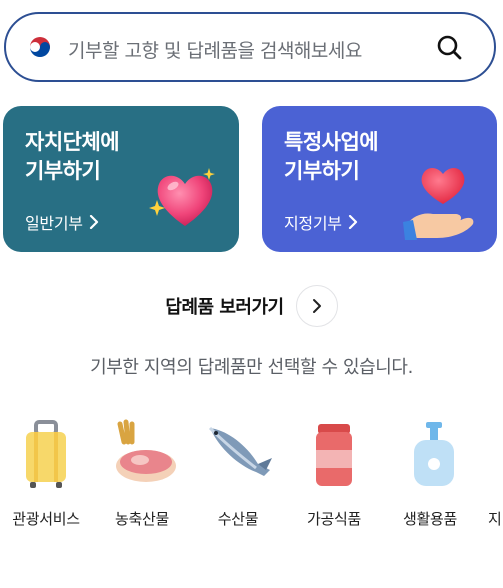 Image resolution: width=503 pixels, height=588 pixels. I want to click on designated-donation-card: 특정사업에 기부하기 지정기부, so click(379, 179).